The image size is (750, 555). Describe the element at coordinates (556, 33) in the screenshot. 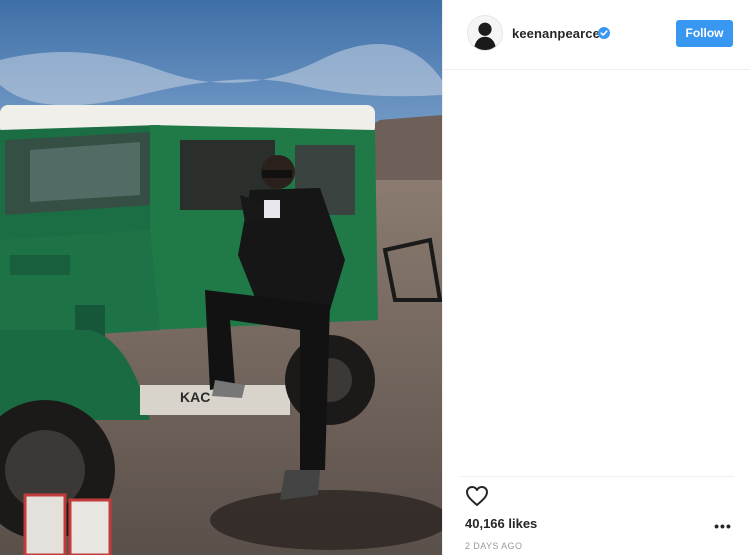

I see `username-link: keenanpearce` at that location.